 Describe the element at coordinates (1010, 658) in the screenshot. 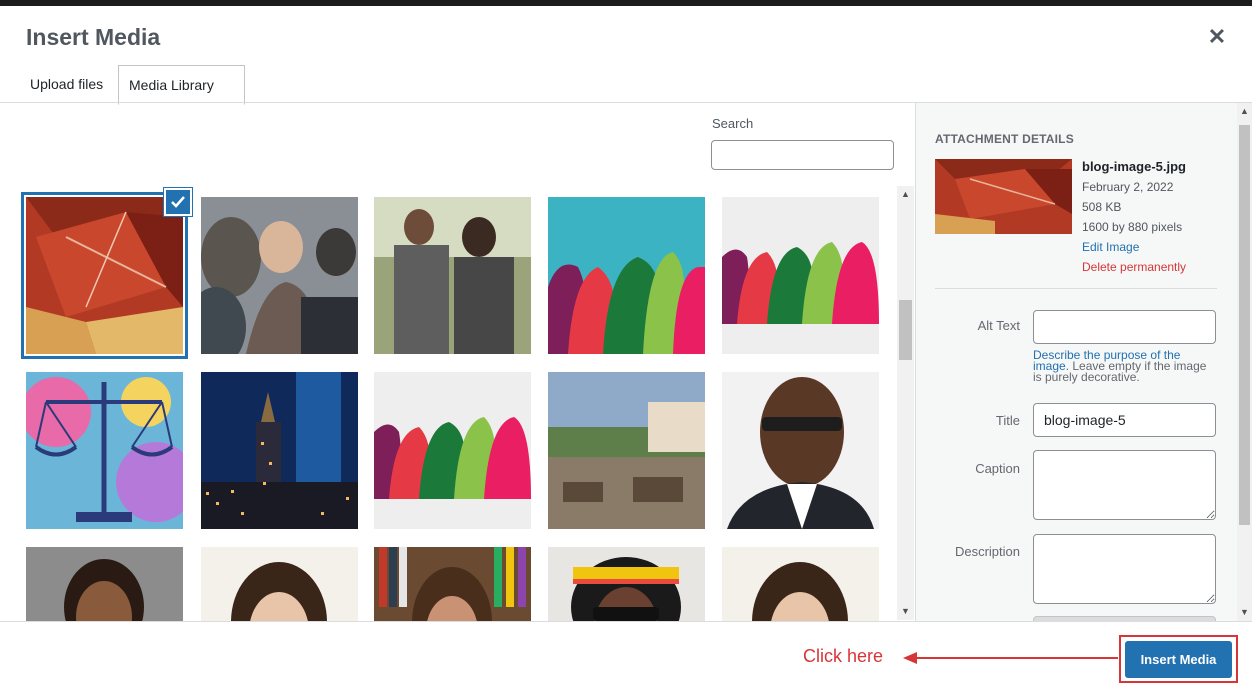

I see `annotation-arrow-icon` at that location.